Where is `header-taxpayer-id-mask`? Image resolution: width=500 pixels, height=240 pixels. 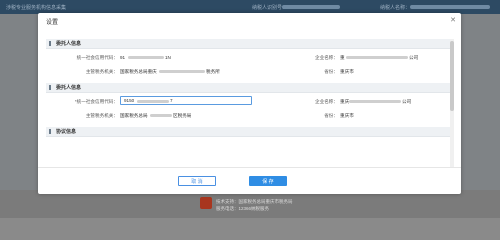
header-taxpayer-id-mask is located at coordinates (311, 7).